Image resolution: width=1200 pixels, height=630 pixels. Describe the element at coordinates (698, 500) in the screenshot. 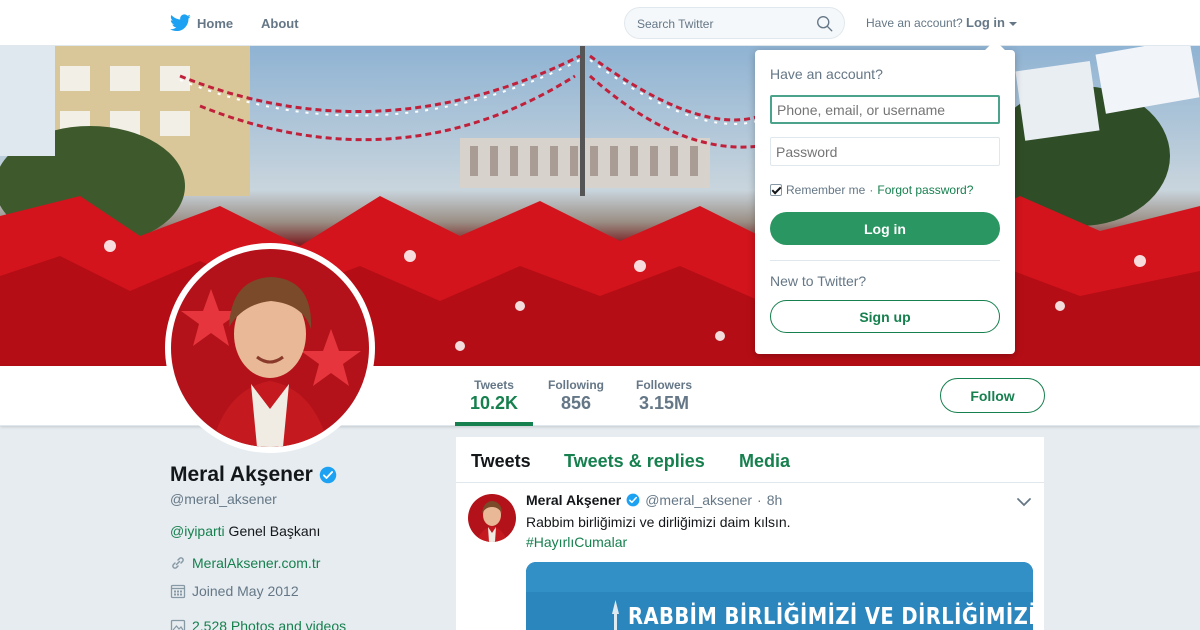

I see `tweet-author-handle: @meral_aksener` at that location.